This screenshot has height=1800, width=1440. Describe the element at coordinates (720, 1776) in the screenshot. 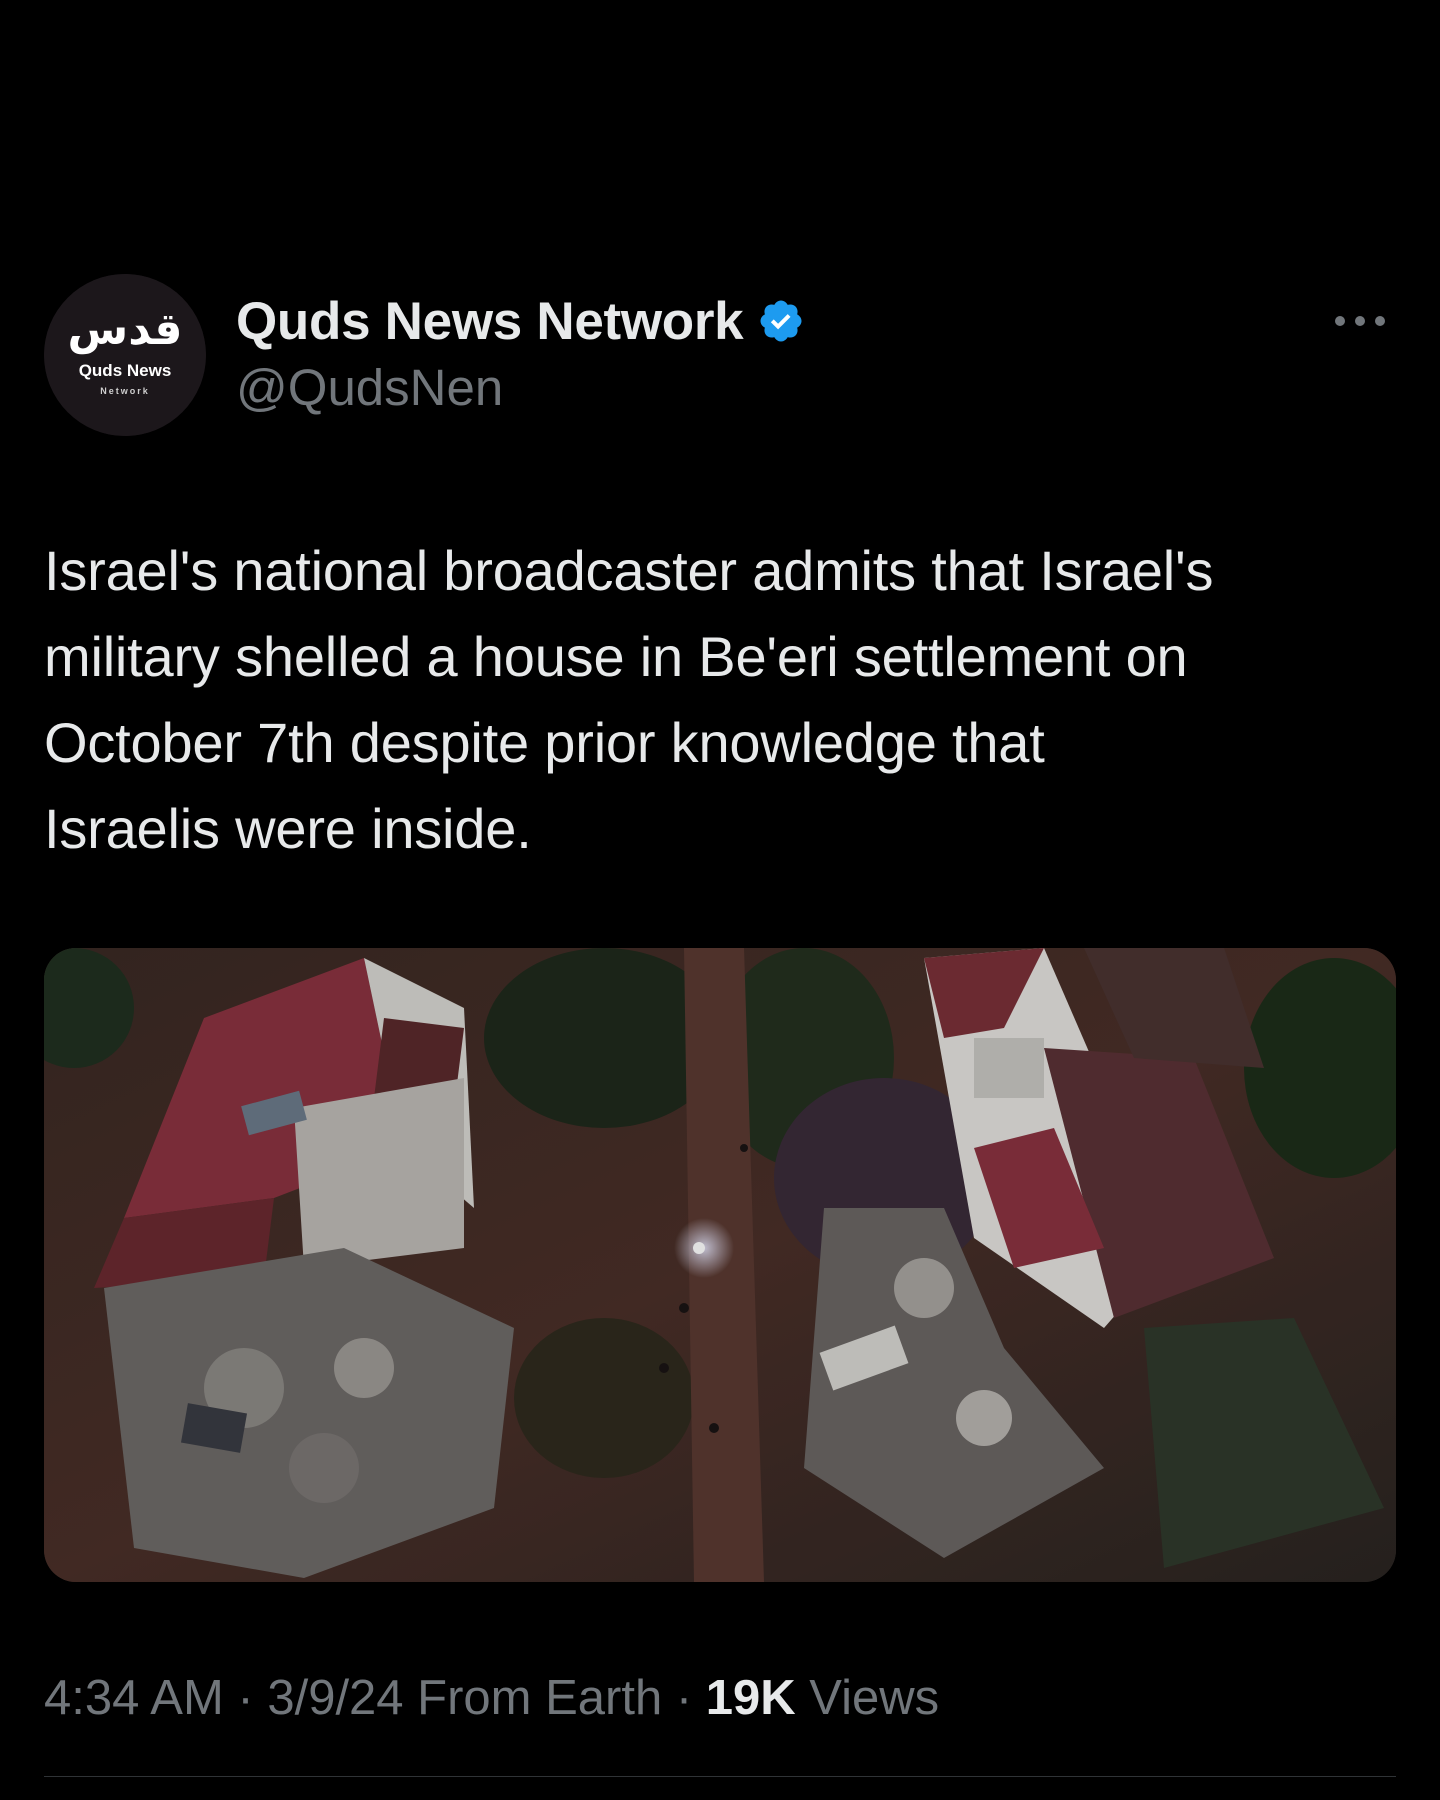

I see `divider` at that location.